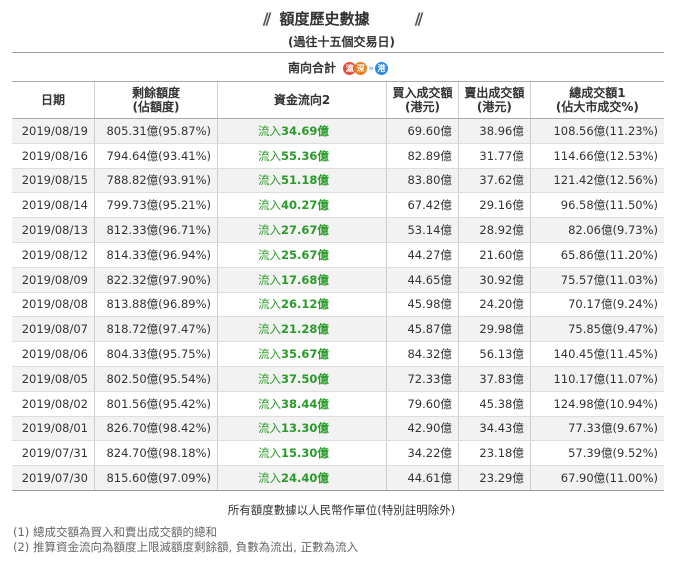 The width and height of the screenshot is (683, 567). Describe the element at coordinates (305, 329) in the screenshot. I see `flow-amount: 21.28億` at that location.